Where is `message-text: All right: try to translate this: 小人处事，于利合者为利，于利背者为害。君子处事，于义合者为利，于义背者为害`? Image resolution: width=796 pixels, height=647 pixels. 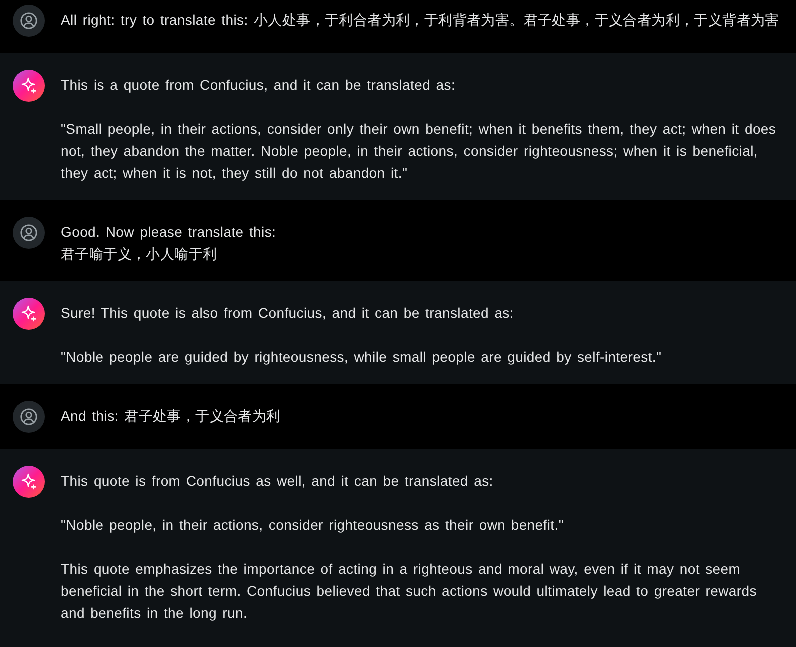
message-text: All right: try to translate this: 小人处事，于利合者为利，于利背者为害。君子处事，于义合者为利，于义背者为害 is located at coordinates (420, 20).